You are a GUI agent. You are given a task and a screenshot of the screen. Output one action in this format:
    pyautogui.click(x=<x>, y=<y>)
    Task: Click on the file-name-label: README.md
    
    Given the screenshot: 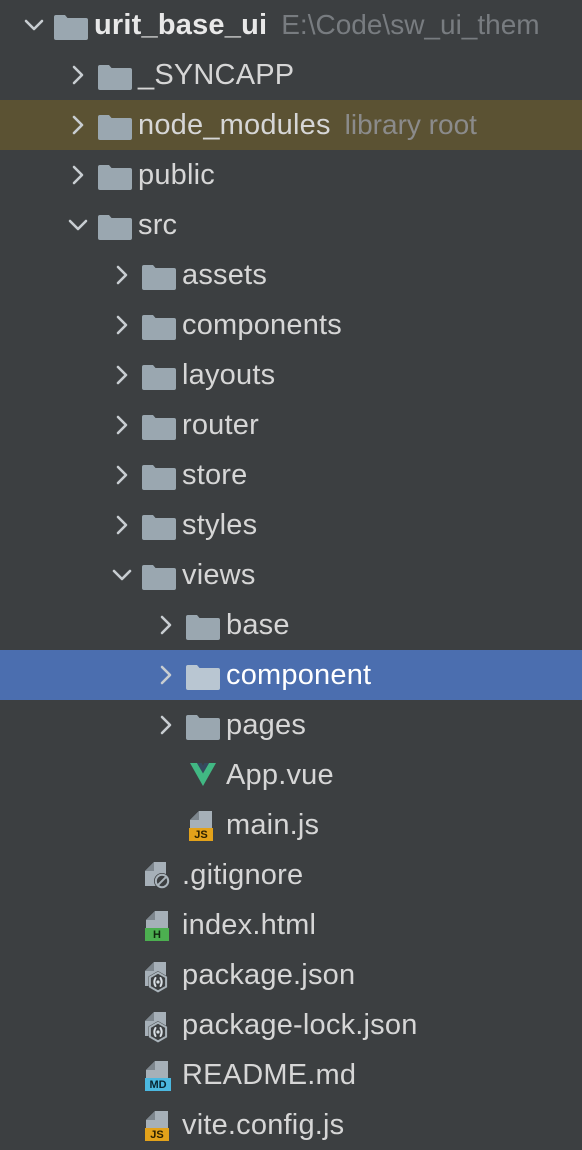 What is the action you would take?
    pyautogui.click(x=269, y=1075)
    